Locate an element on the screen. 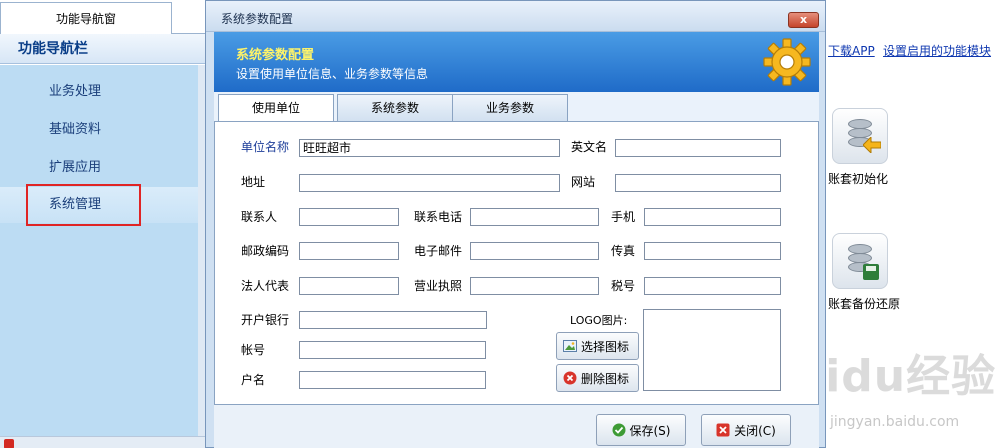 The image size is (1006, 448). nav-header: 功能导航栏 is located at coordinates (102, 49).